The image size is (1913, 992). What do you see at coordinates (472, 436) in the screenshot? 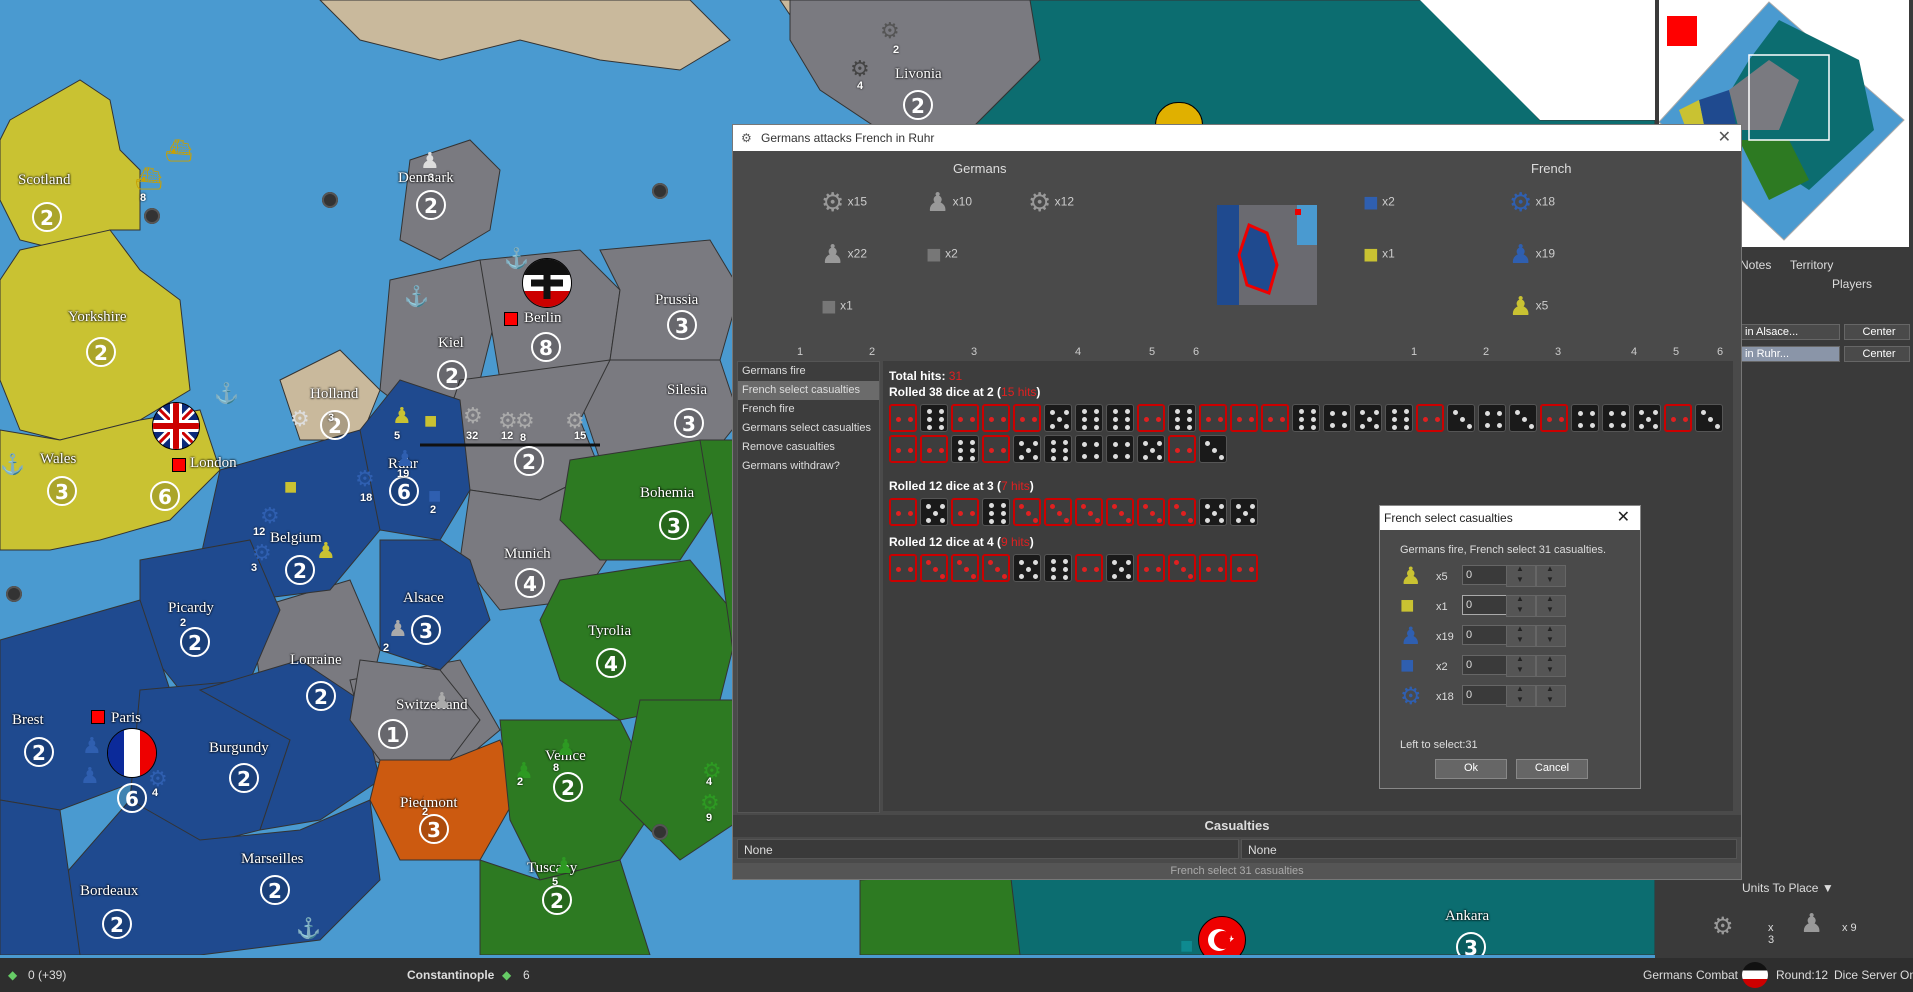
I see `unit-count-label: 32` at bounding box center [472, 436].